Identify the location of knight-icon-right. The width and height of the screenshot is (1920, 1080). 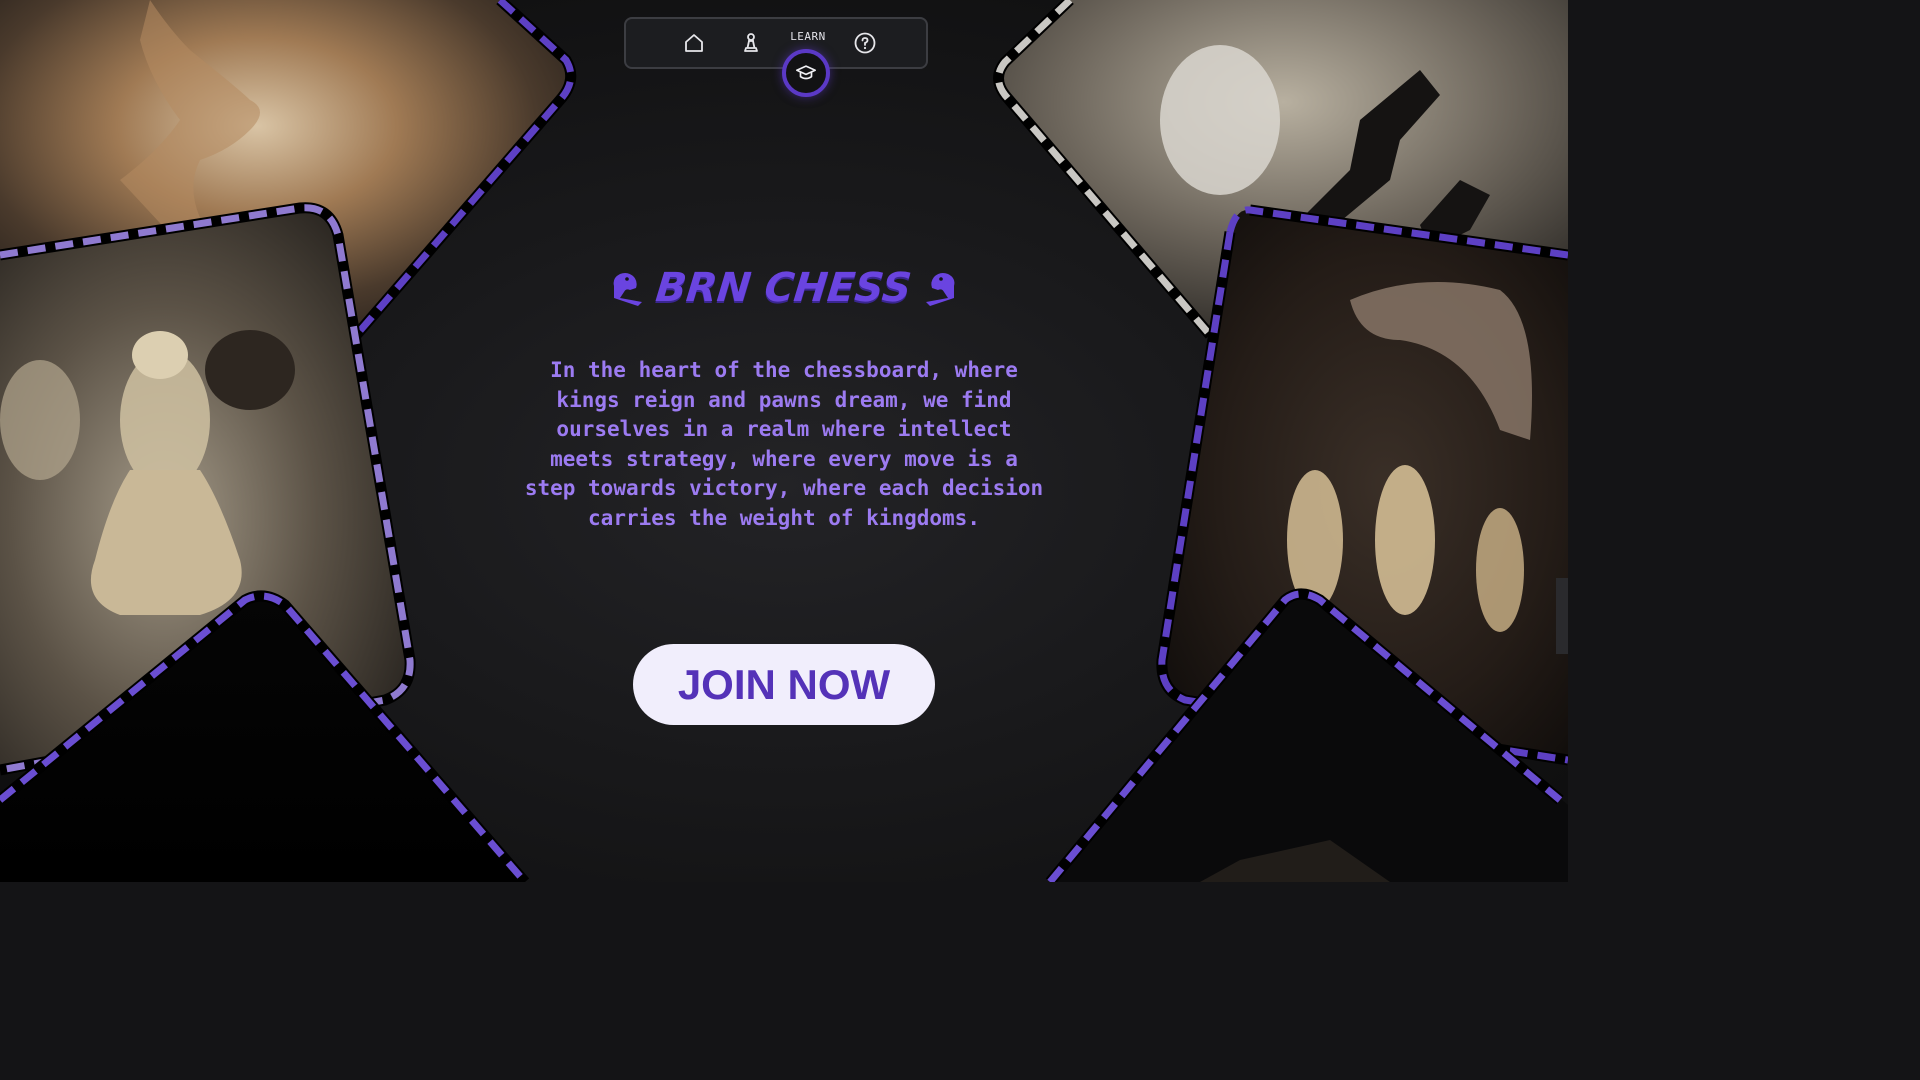
(942, 288).